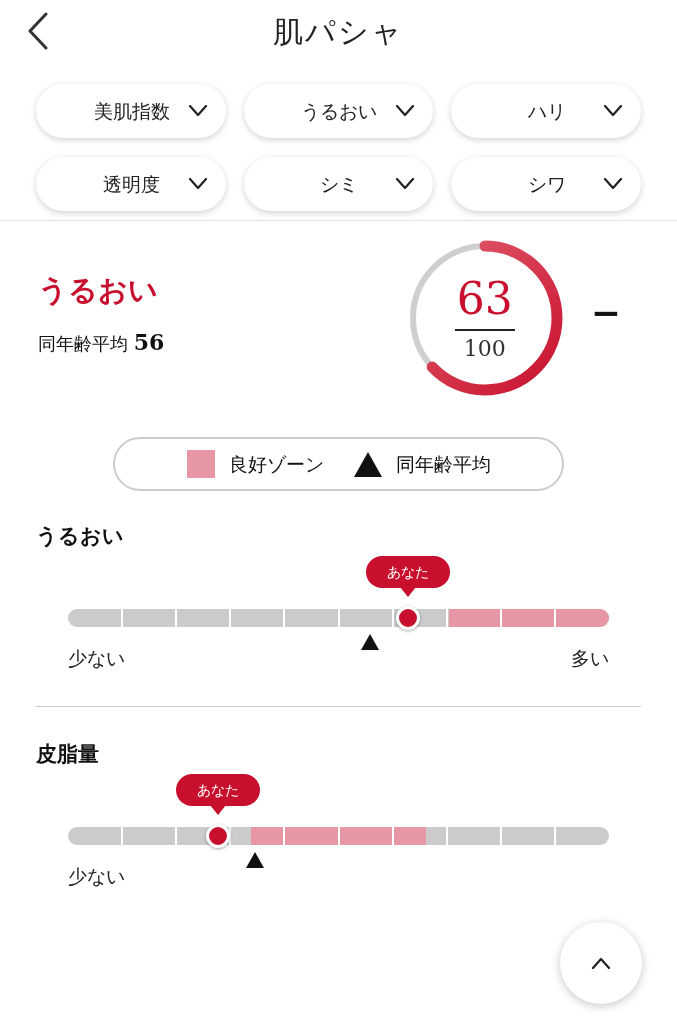  What do you see at coordinates (276, 464) in the screenshot?
I see `legend-label: 良好ゾーン` at bounding box center [276, 464].